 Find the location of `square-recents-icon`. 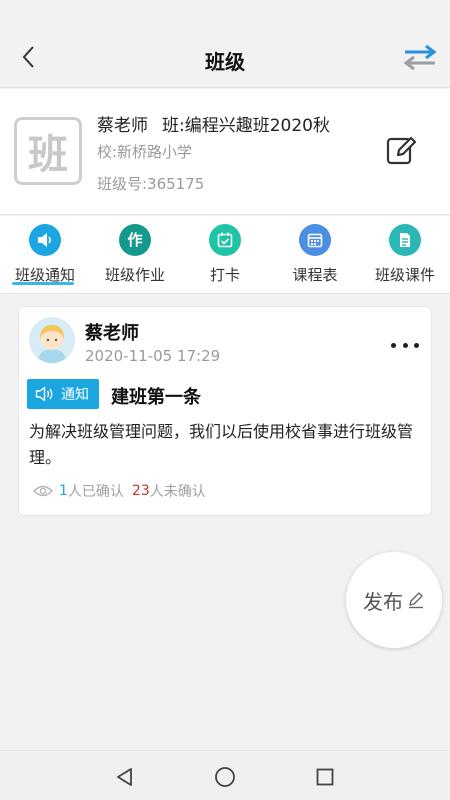

square-recents-icon is located at coordinates (325, 777).